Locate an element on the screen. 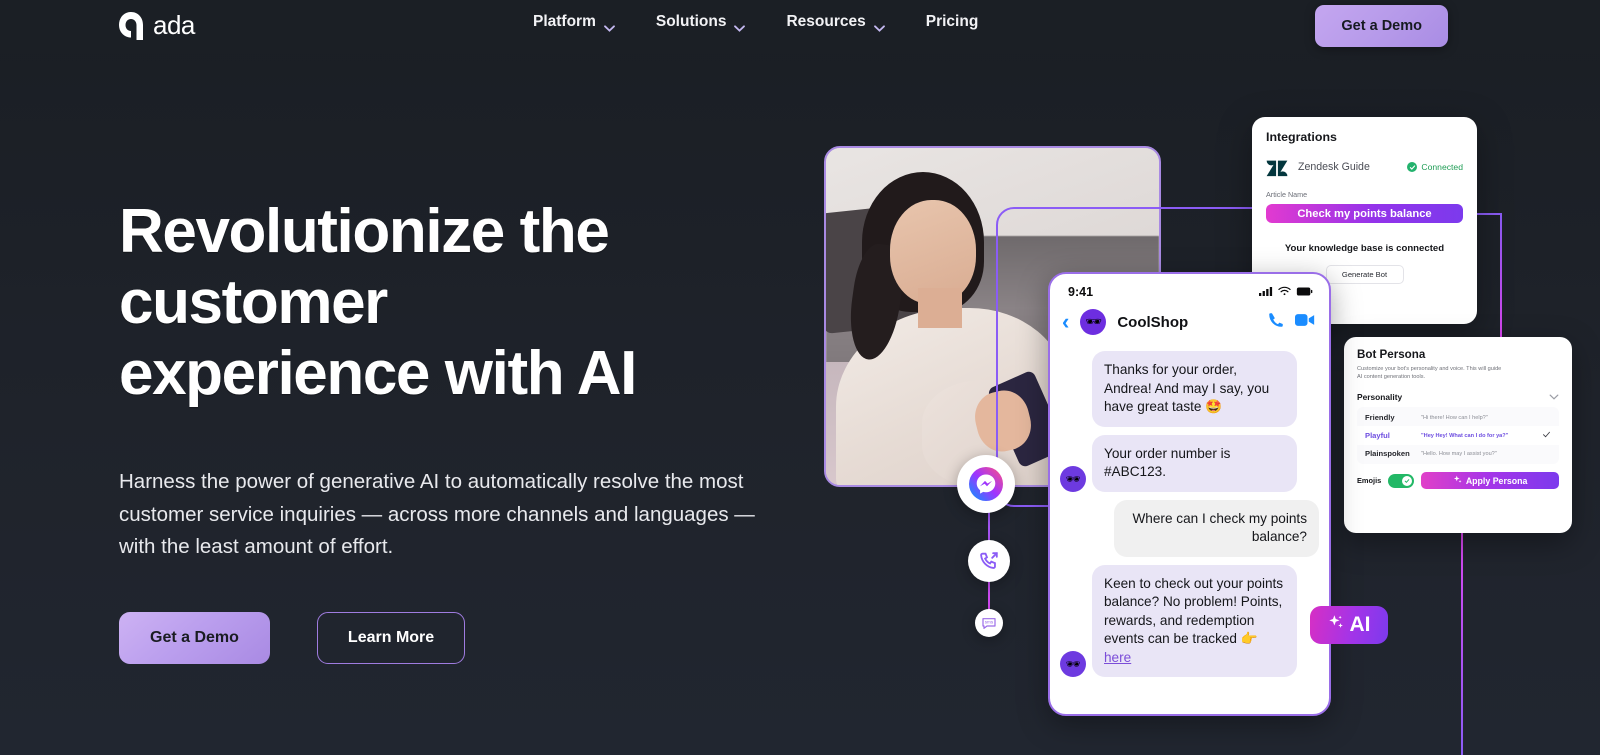 This screenshot has height=755, width=1600. nav-item-resources-label: Resources is located at coordinates (826, 21).